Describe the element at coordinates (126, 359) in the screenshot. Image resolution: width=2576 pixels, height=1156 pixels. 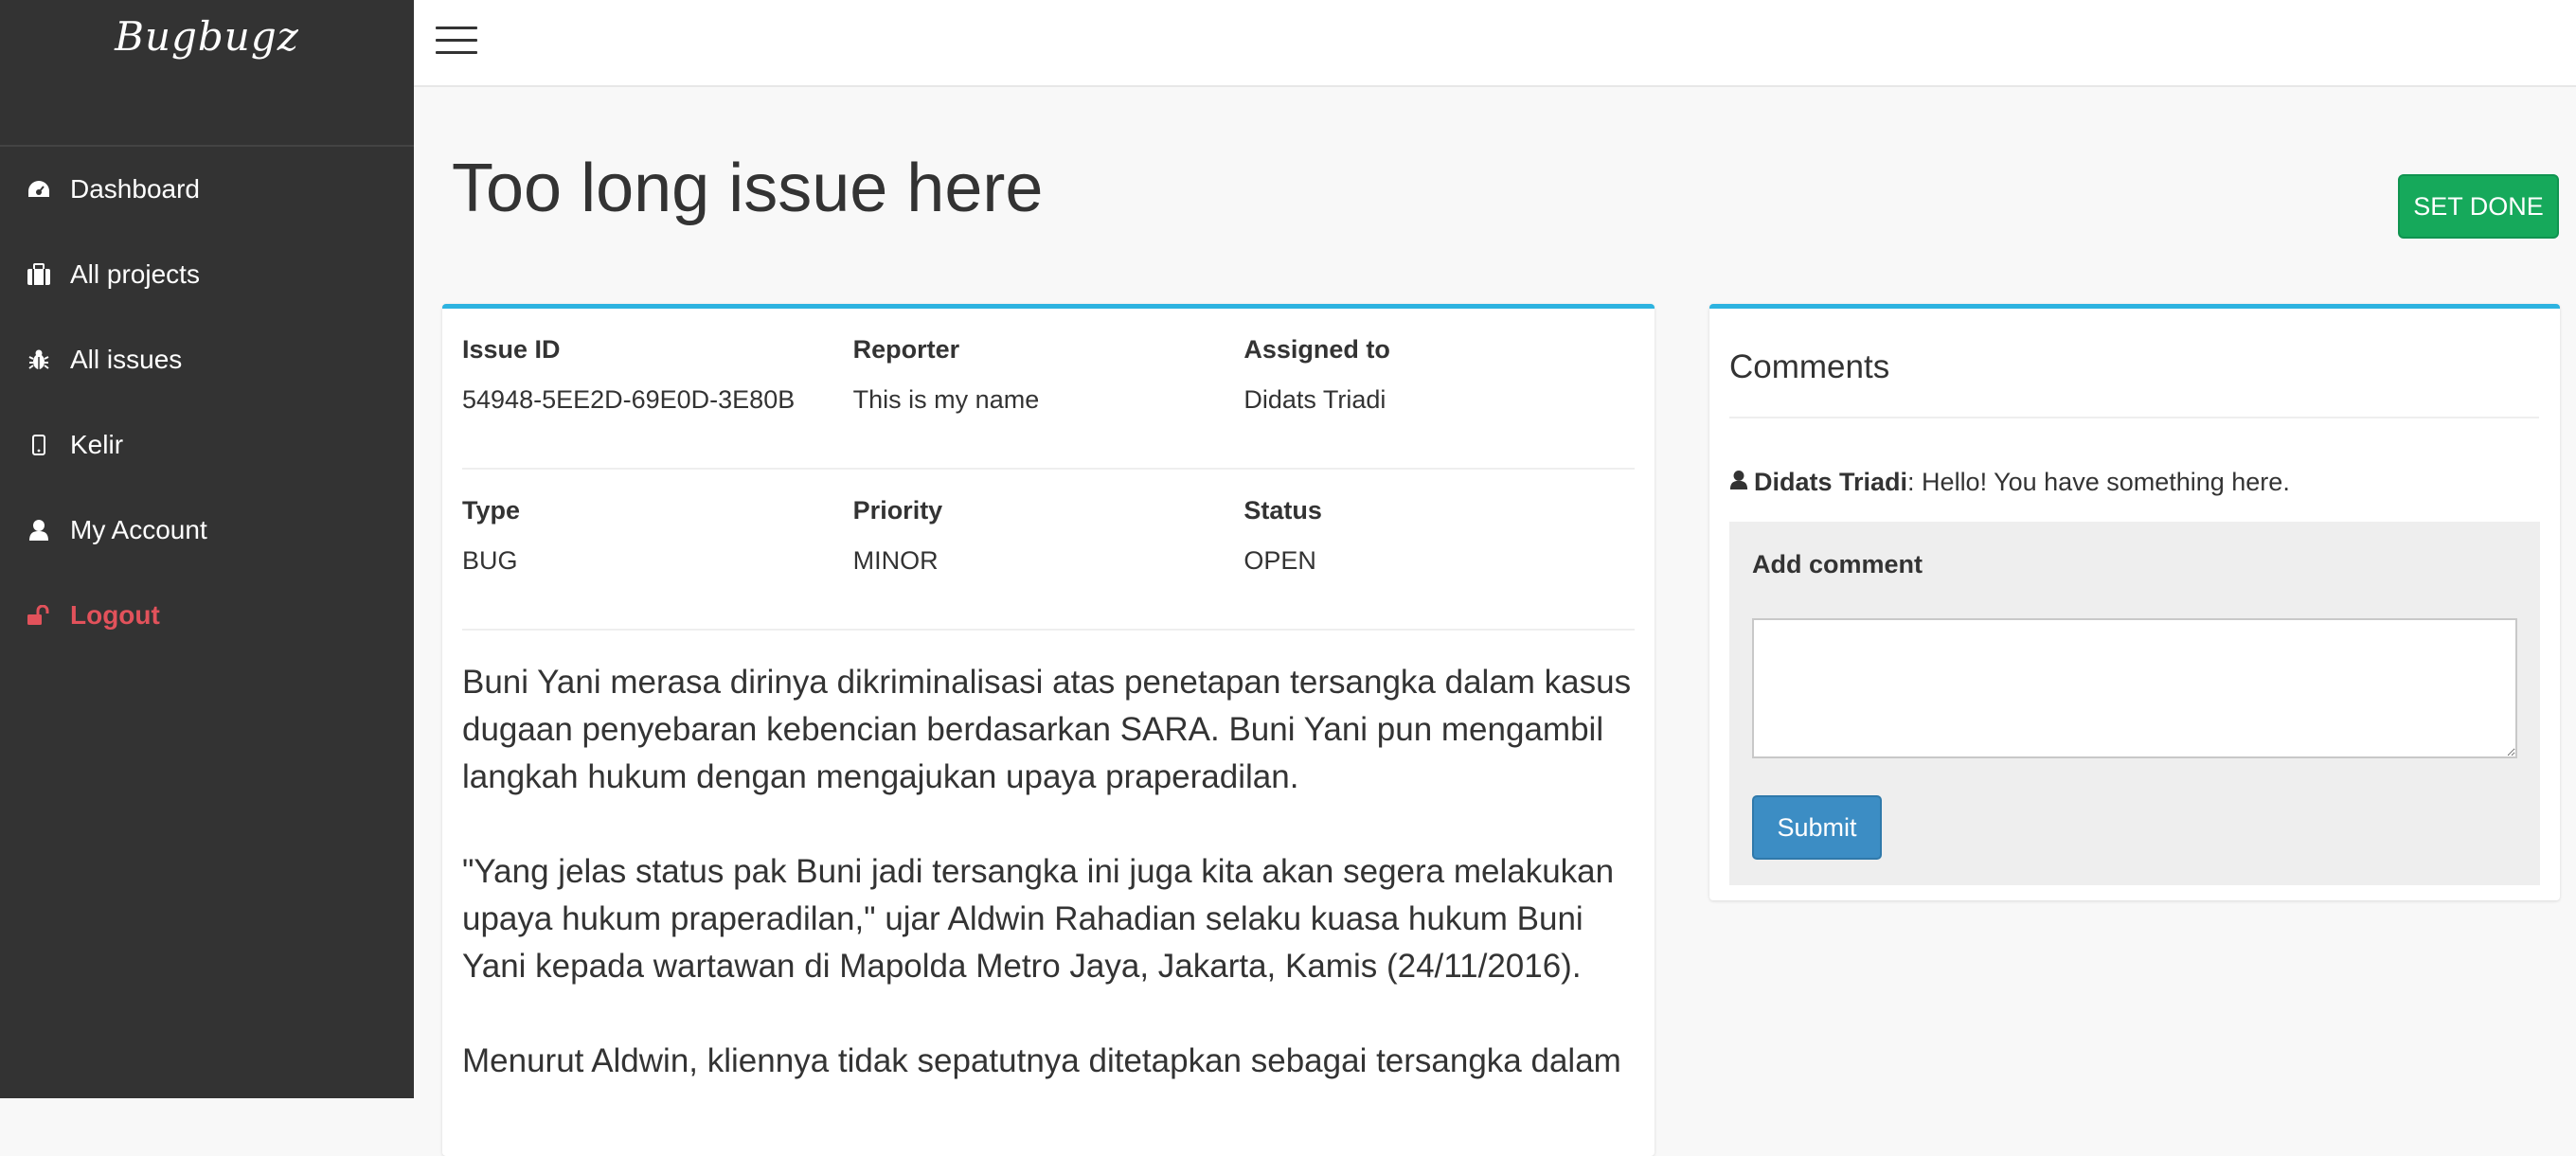
I see `sidebar-item-label: All issues` at that location.